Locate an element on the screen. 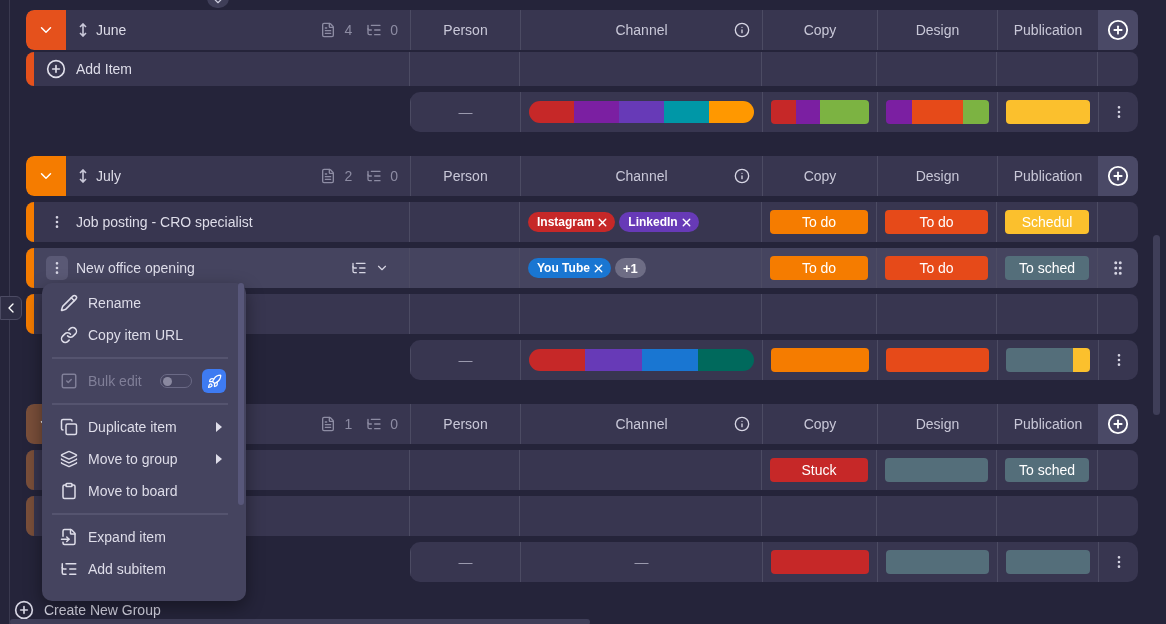  item-count: 2 is located at coordinates (348, 176).